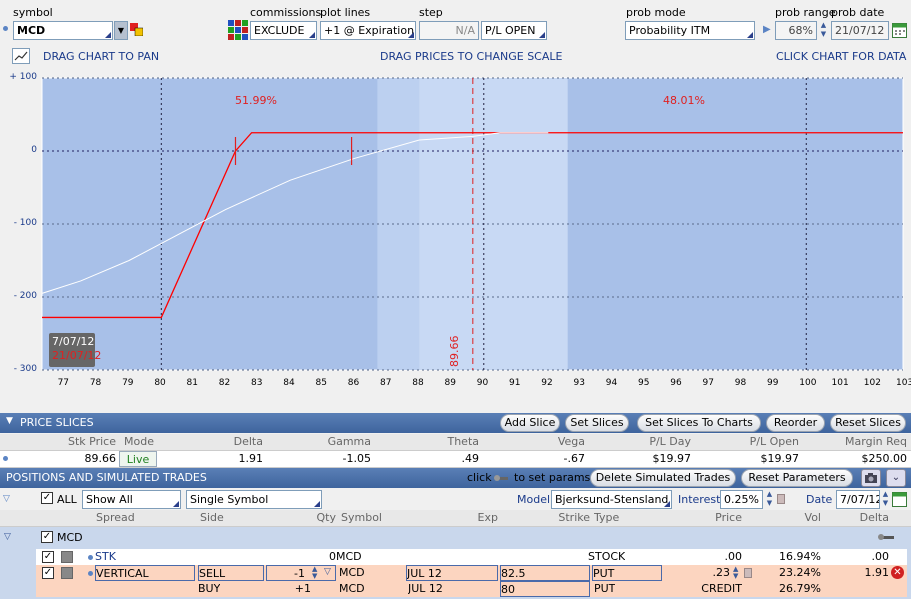  What do you see at coordinates (301, 557) in the screenshot?
I see `qty-cell: 0` at bounding box center [301, 557].